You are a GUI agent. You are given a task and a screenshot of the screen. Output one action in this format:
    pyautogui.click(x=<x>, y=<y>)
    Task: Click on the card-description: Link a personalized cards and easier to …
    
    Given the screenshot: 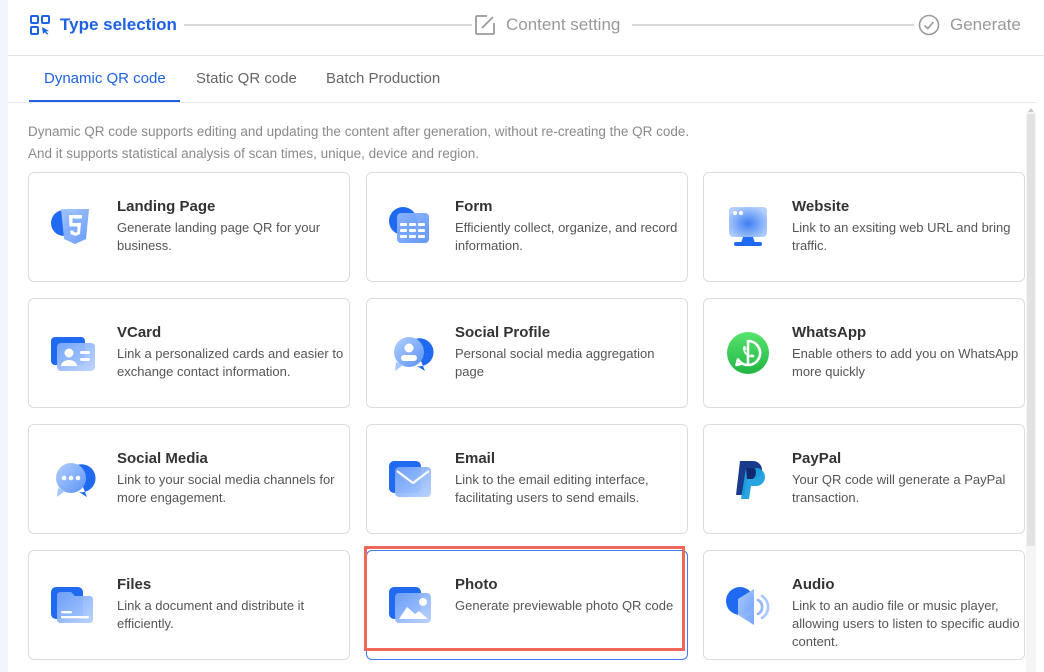 What is the action you would take?
    pyautogui.click(x=230, y=362)
    